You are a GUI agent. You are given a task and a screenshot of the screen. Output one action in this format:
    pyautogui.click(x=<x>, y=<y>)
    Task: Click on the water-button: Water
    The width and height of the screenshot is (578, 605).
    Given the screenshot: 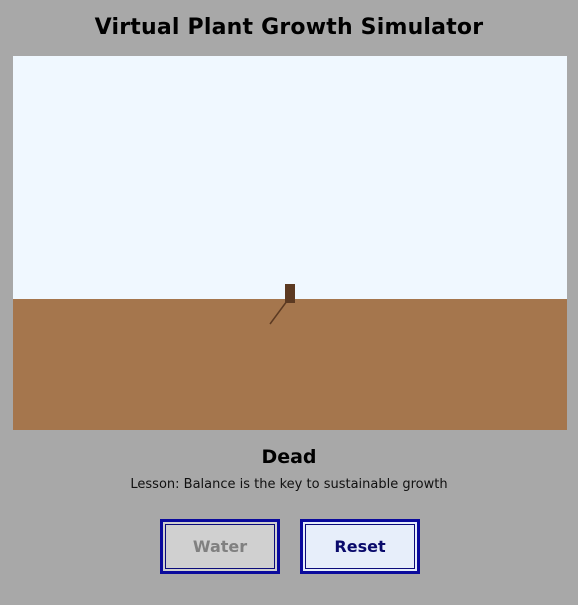 What is the action you would take?
    pyautogui.click(x=220, y=546)
    